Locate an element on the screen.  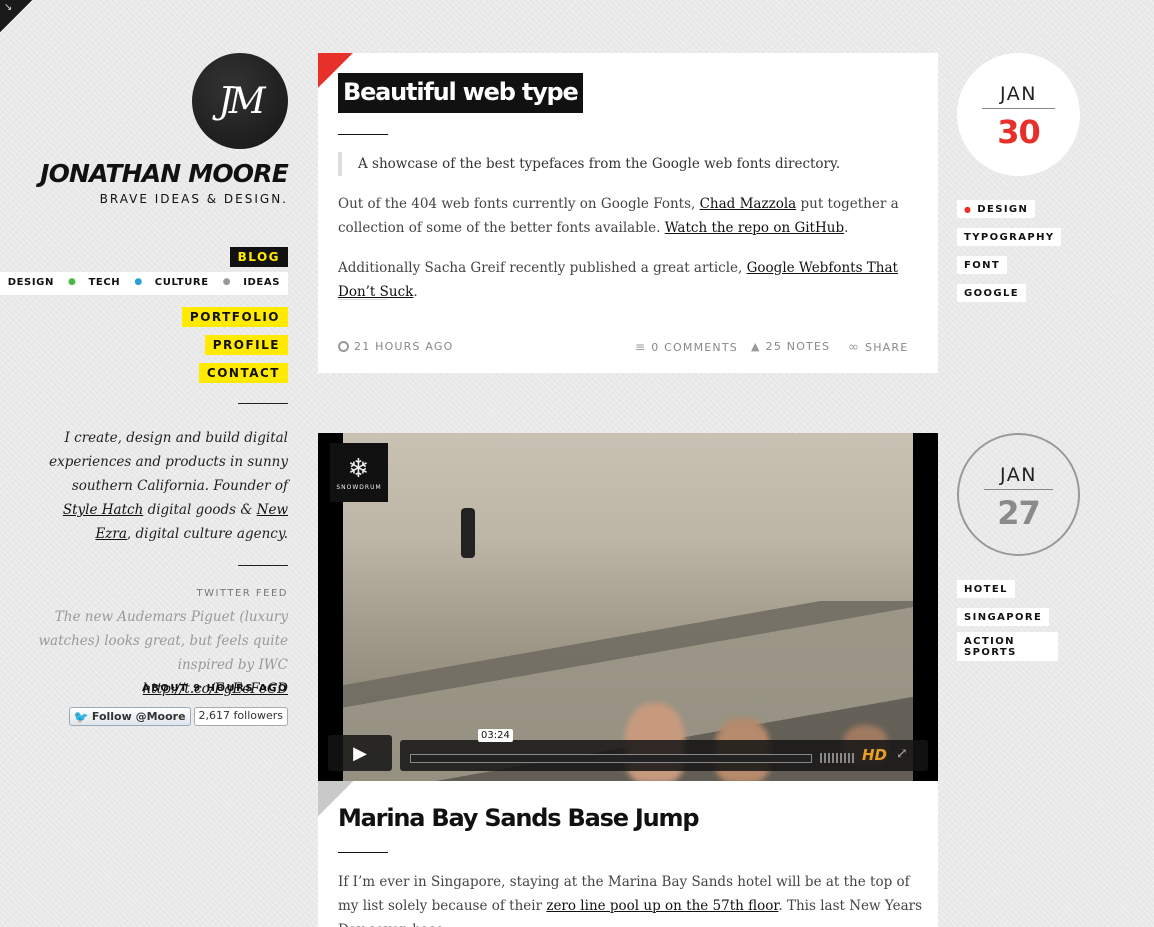
play-button: ▶ is located at coordinates (360, 753).